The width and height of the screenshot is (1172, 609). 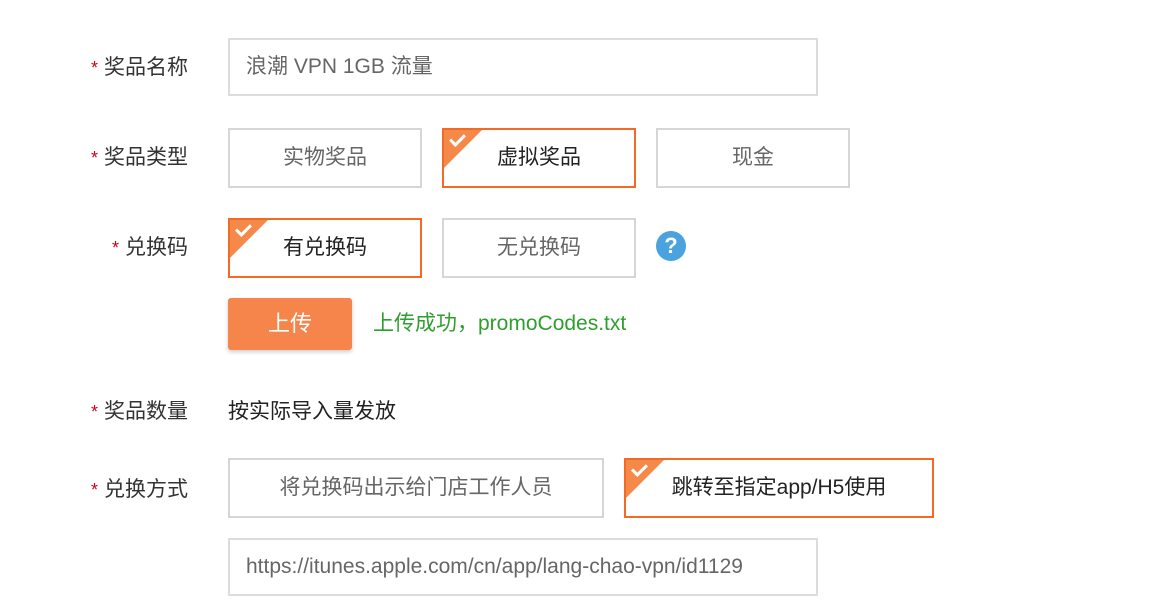 What do you see at coordinates (753, 158) in the screenshot?
I see `prize-type-option-cash: 现金` at bounding box center [753, 158].